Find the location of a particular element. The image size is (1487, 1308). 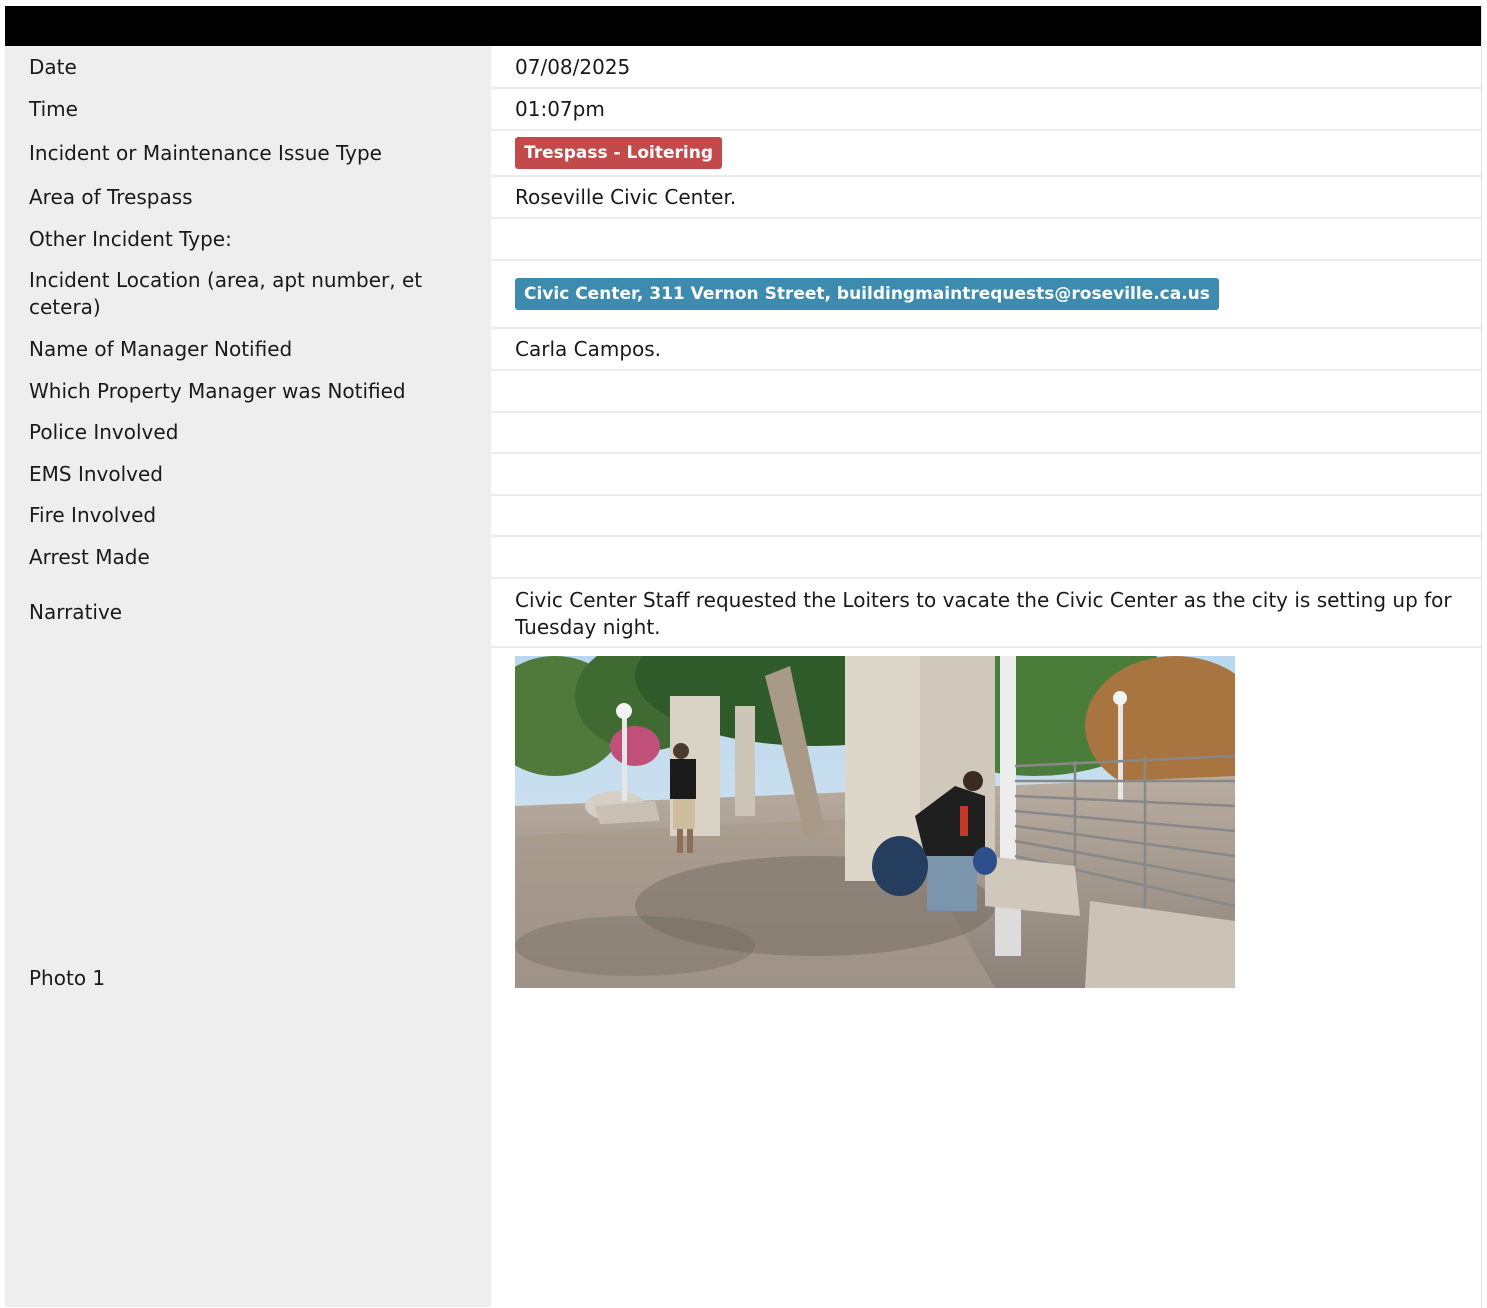

row-arrest-made: Arrest Made is located at coordinates (743, 557).